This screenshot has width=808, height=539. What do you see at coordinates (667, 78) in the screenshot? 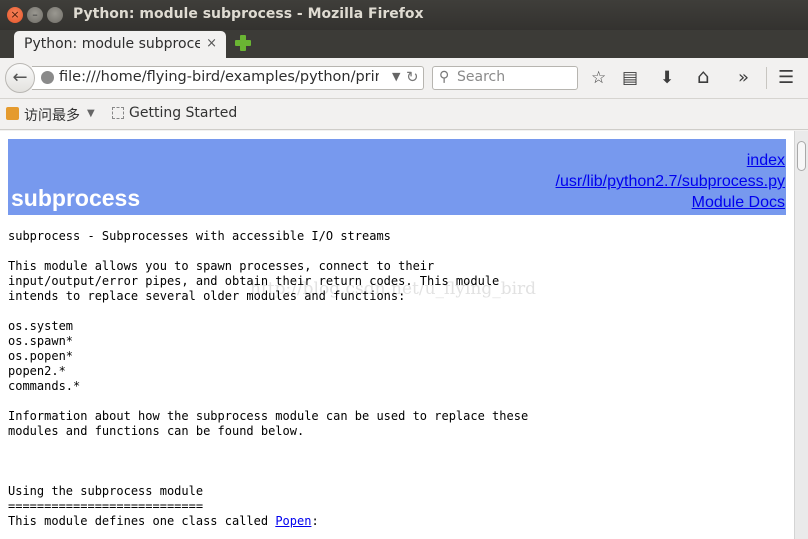
I see `download-icon: ⬇` at bounding box center [667, 78].